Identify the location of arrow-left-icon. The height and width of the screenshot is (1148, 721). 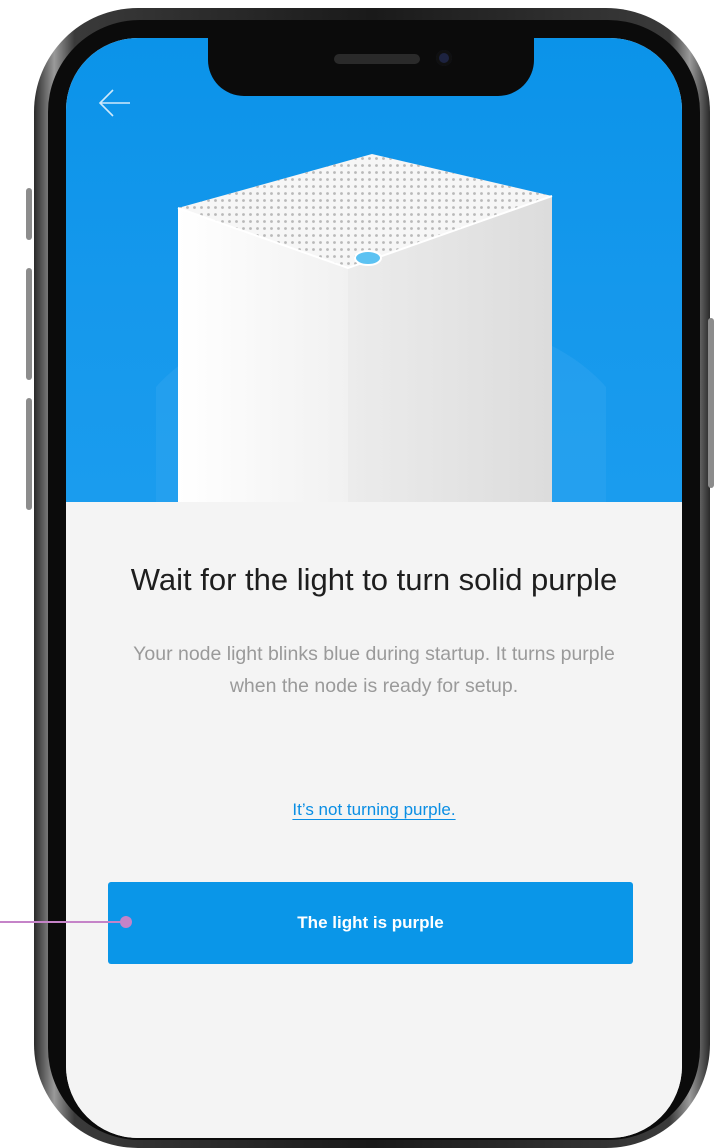
(115, 103).